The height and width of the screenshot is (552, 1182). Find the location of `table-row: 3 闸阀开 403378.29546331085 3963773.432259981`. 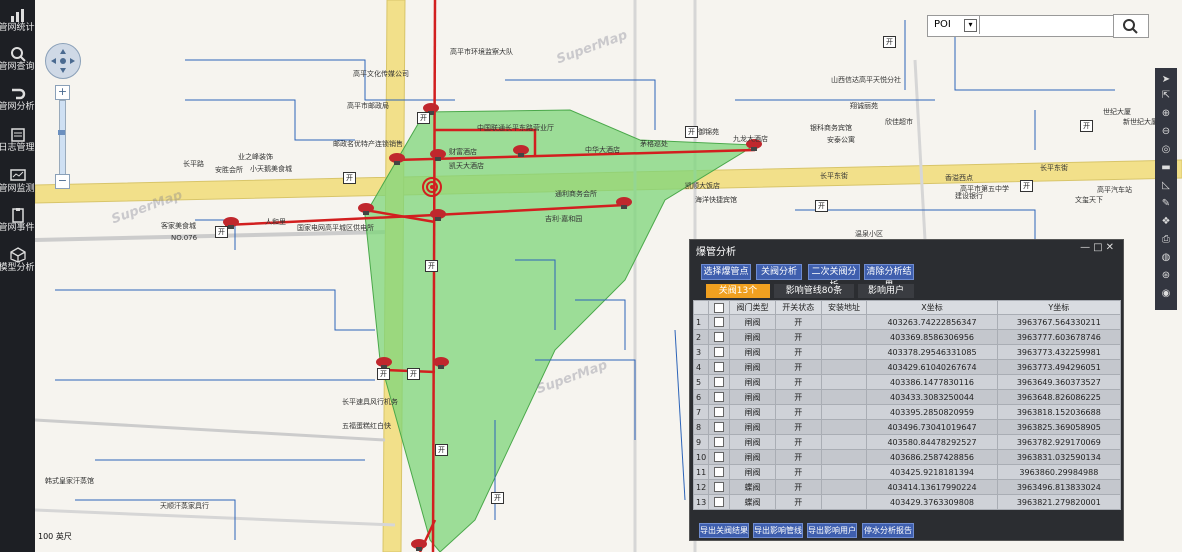

table-row: 3 闸阀开 403378.29546331085 3963773.432259981 is located at coordinates (907, 352).